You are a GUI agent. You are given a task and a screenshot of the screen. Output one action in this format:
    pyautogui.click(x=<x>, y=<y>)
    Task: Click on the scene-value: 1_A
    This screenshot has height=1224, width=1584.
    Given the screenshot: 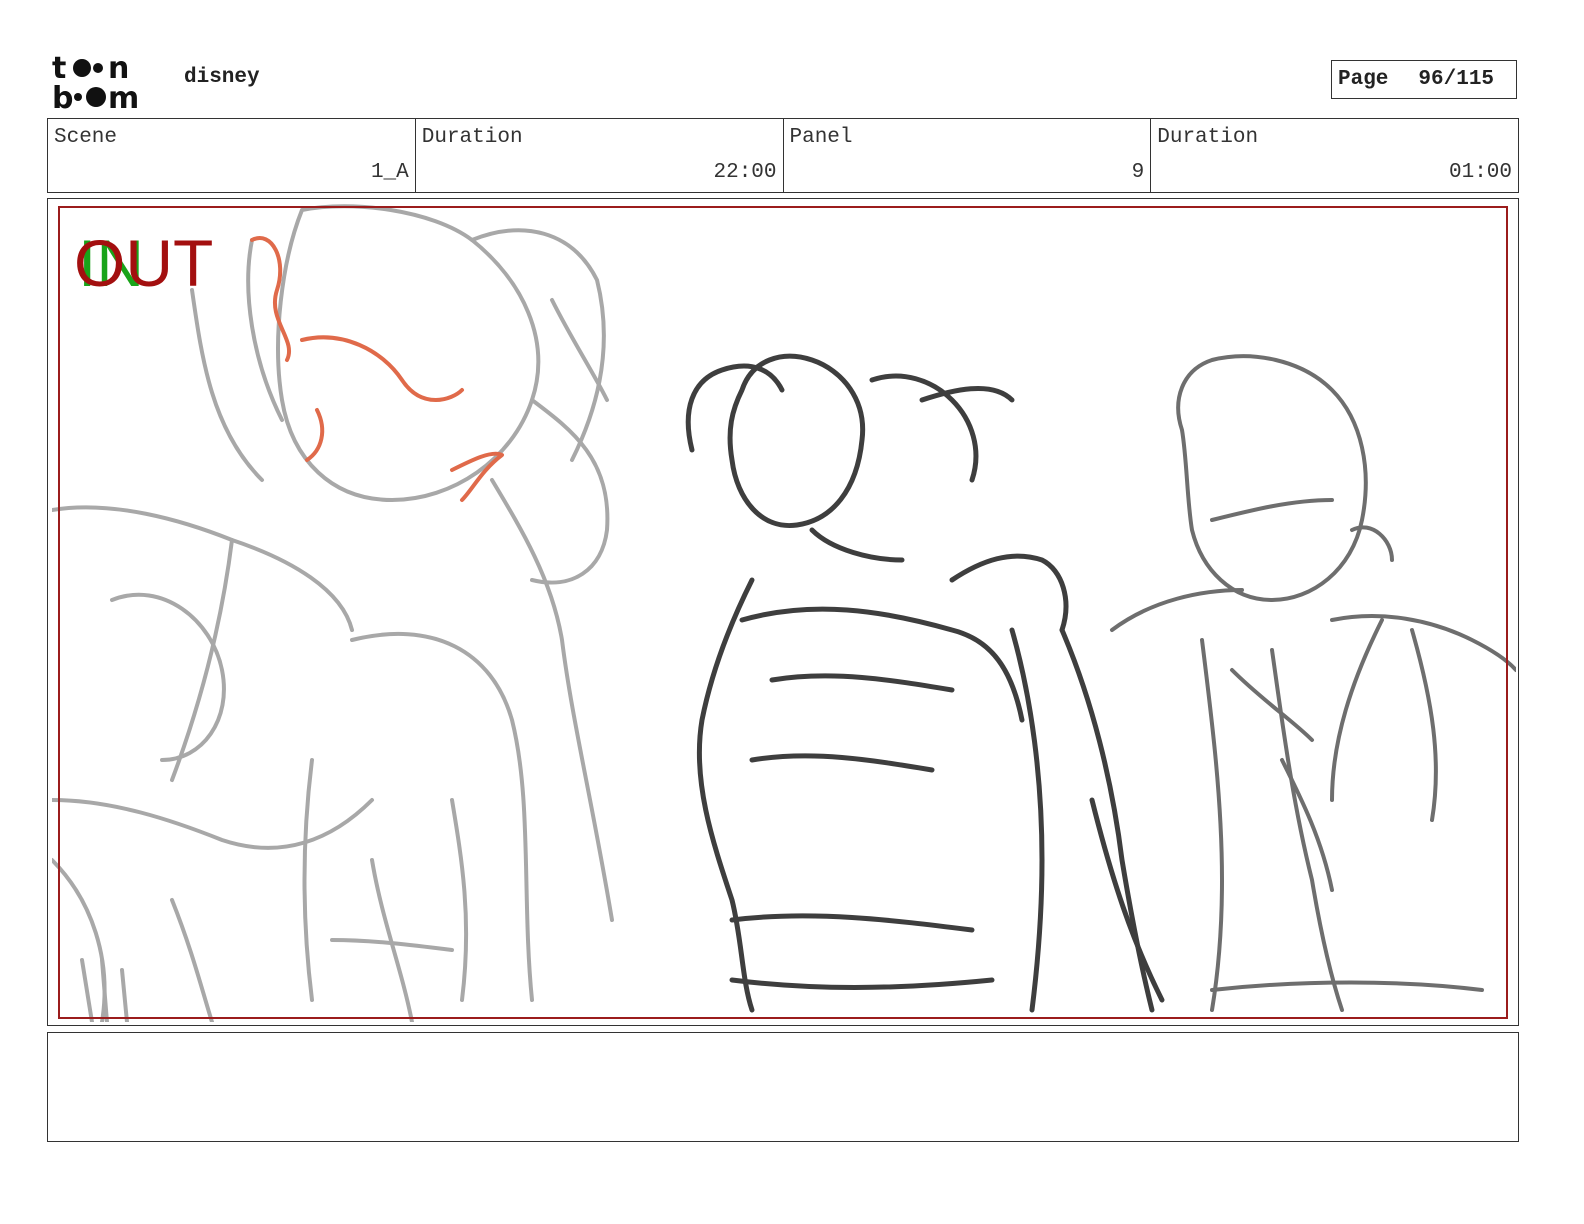 What is the action you would take?
    pyautogui.click(x=389, y=172)
    